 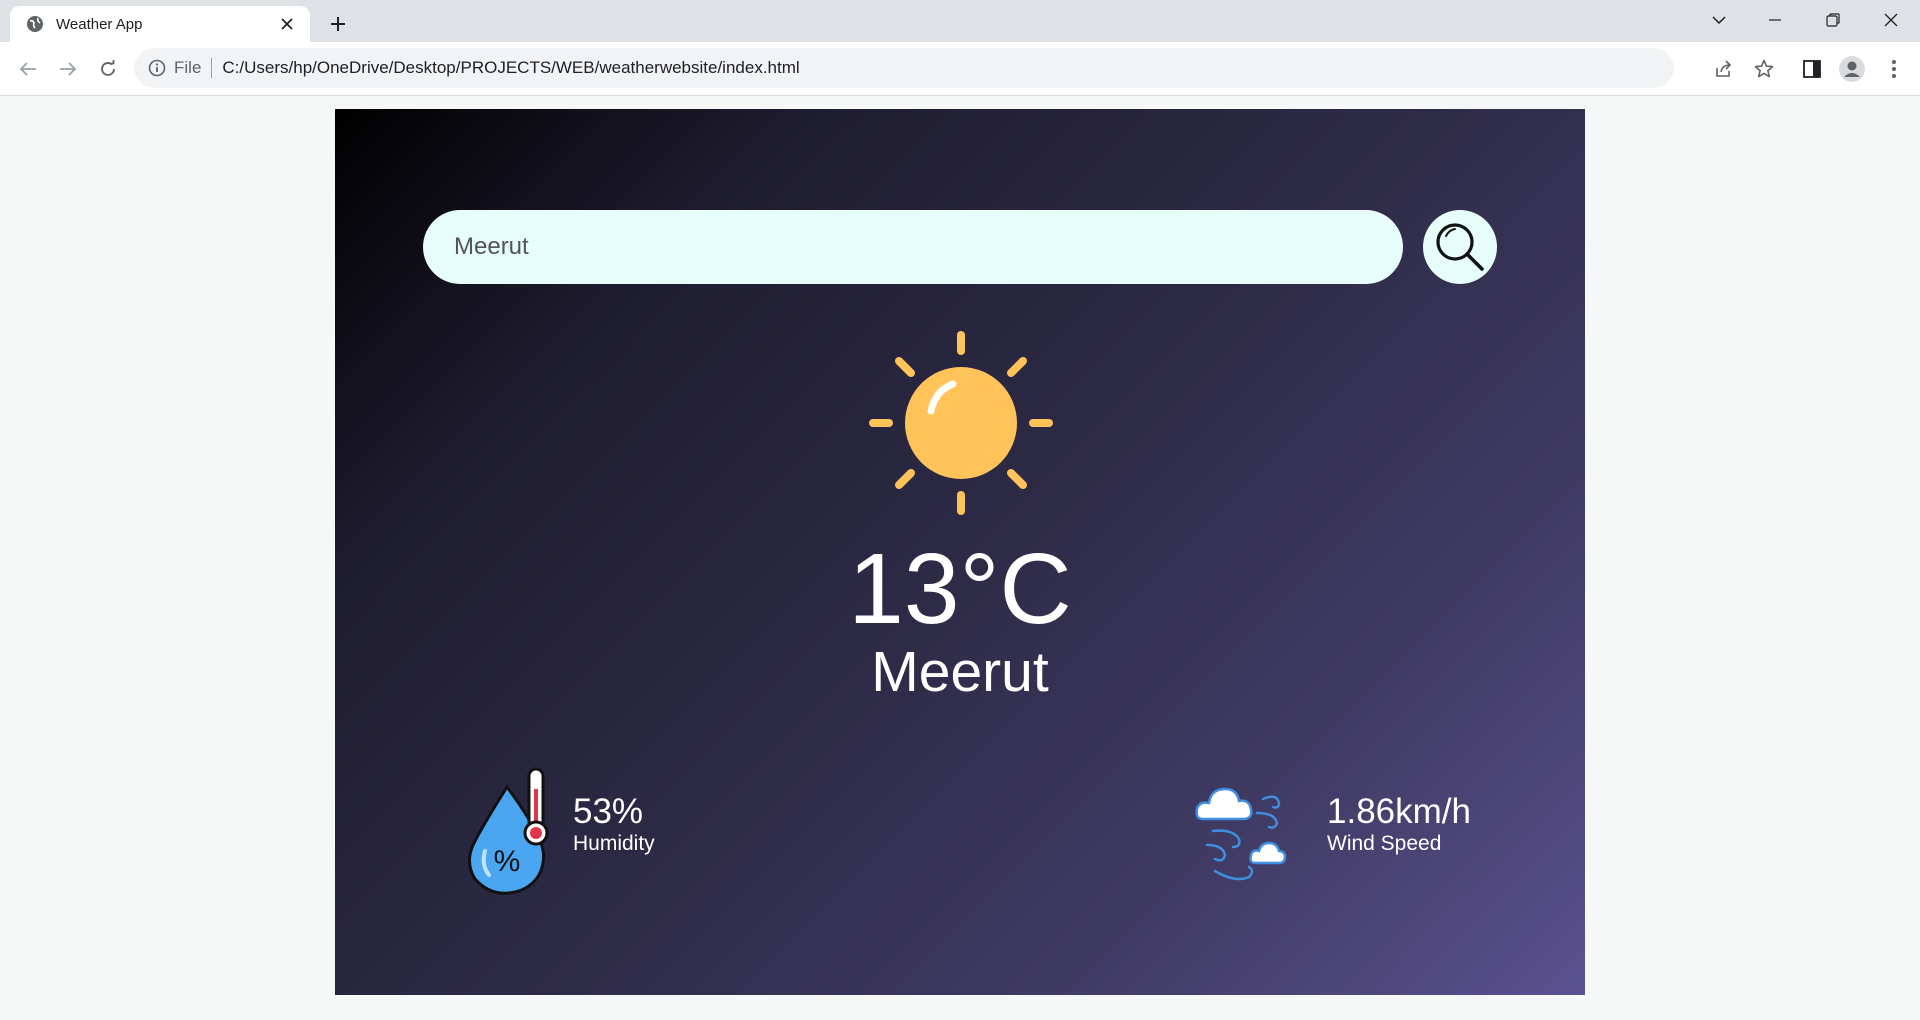 I want to click on globe-icon, so click(x=35, y=24).